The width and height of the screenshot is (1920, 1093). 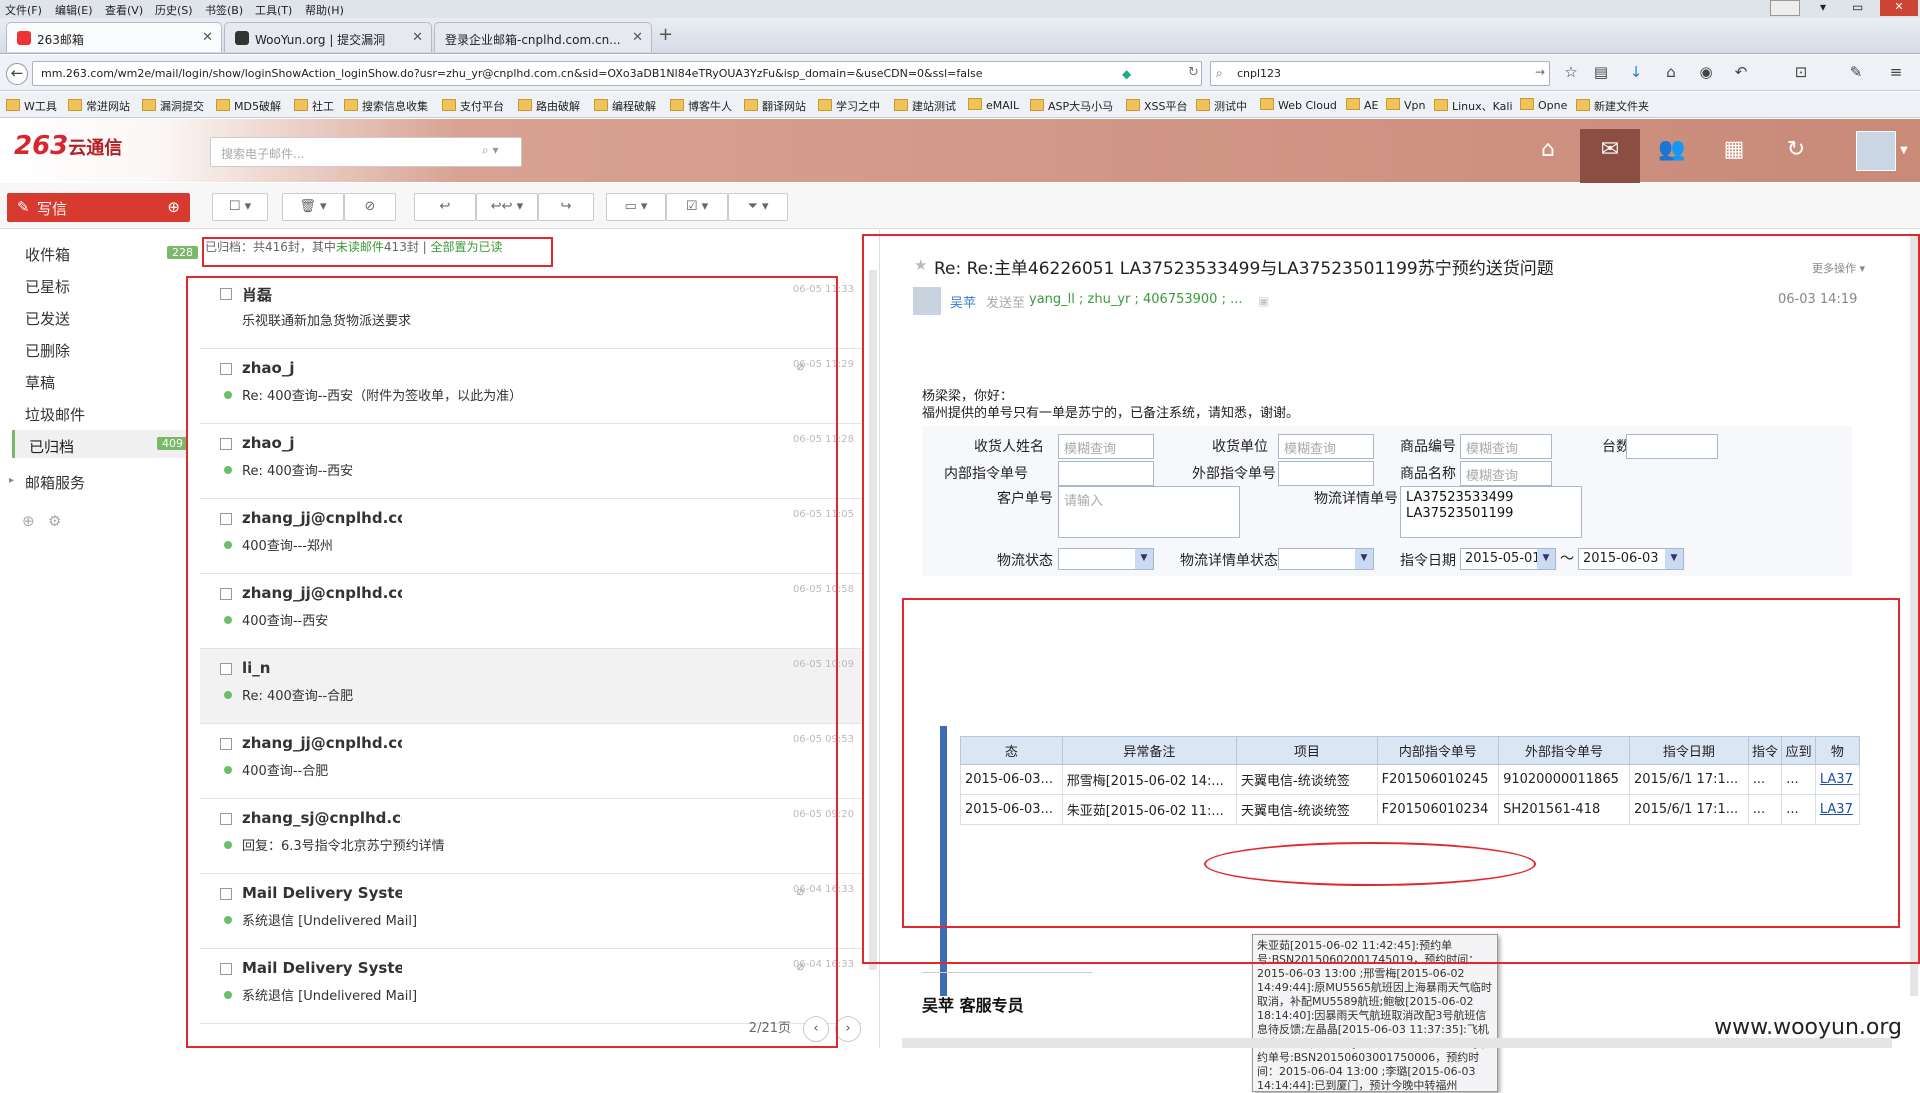 I want to click on logistics-status-select: ▼, so click(x=1106, y=559).